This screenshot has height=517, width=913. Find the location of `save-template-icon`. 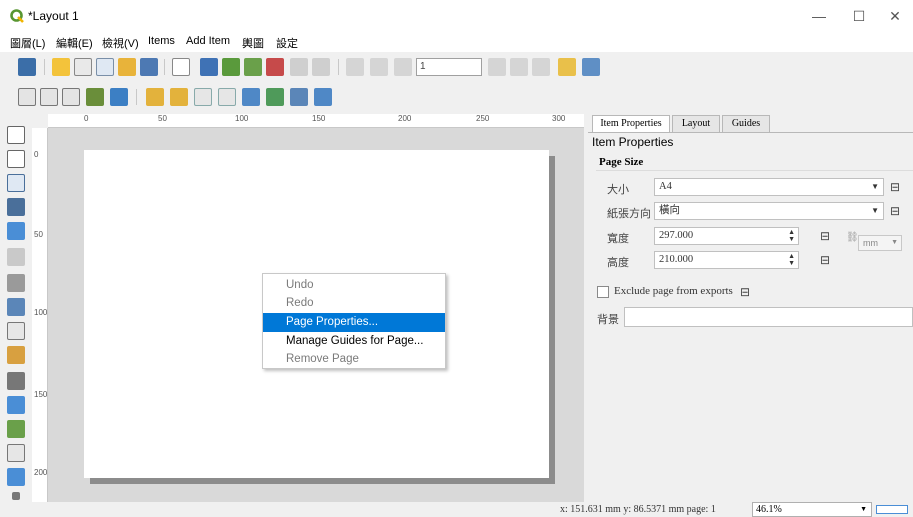

save-template-icon is located at coordinates (149, 67).